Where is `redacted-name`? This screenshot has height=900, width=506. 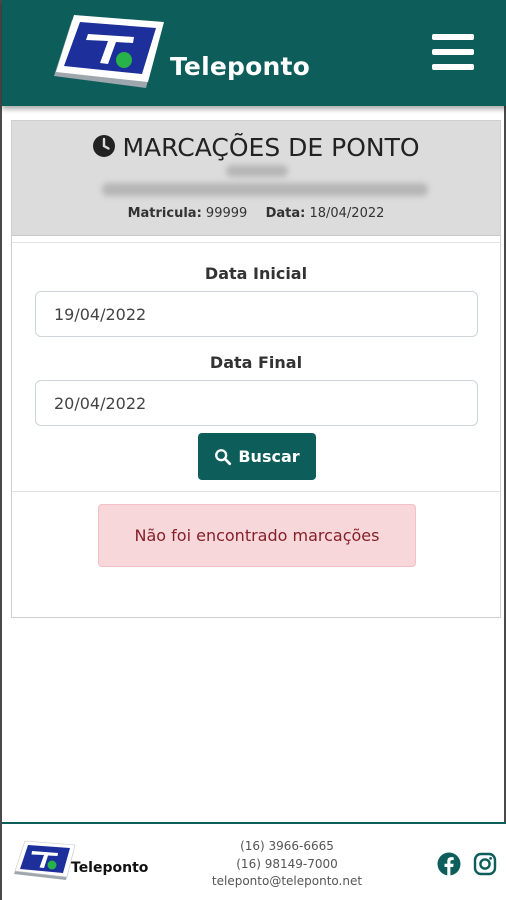
redacted-name is located at coordinates (257, 171).